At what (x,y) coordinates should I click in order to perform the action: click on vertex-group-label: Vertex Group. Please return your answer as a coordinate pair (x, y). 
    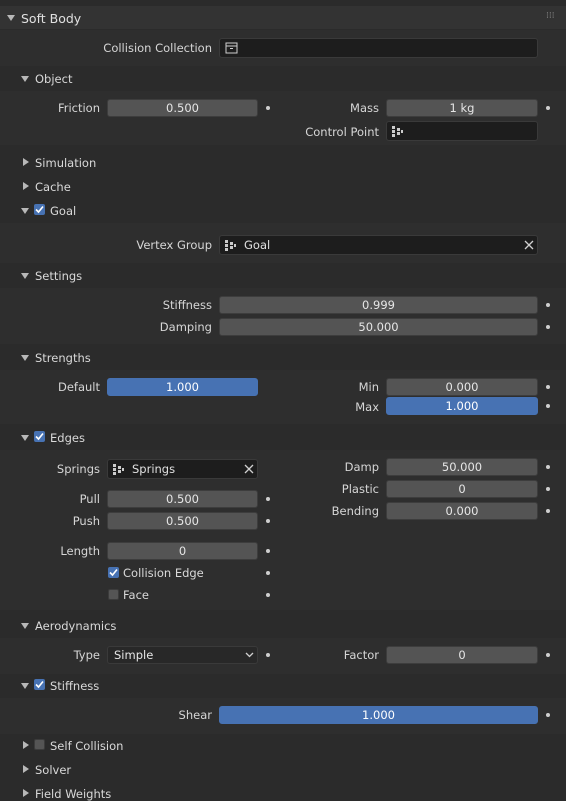
    Looking at the image, I should click on (174, 245).